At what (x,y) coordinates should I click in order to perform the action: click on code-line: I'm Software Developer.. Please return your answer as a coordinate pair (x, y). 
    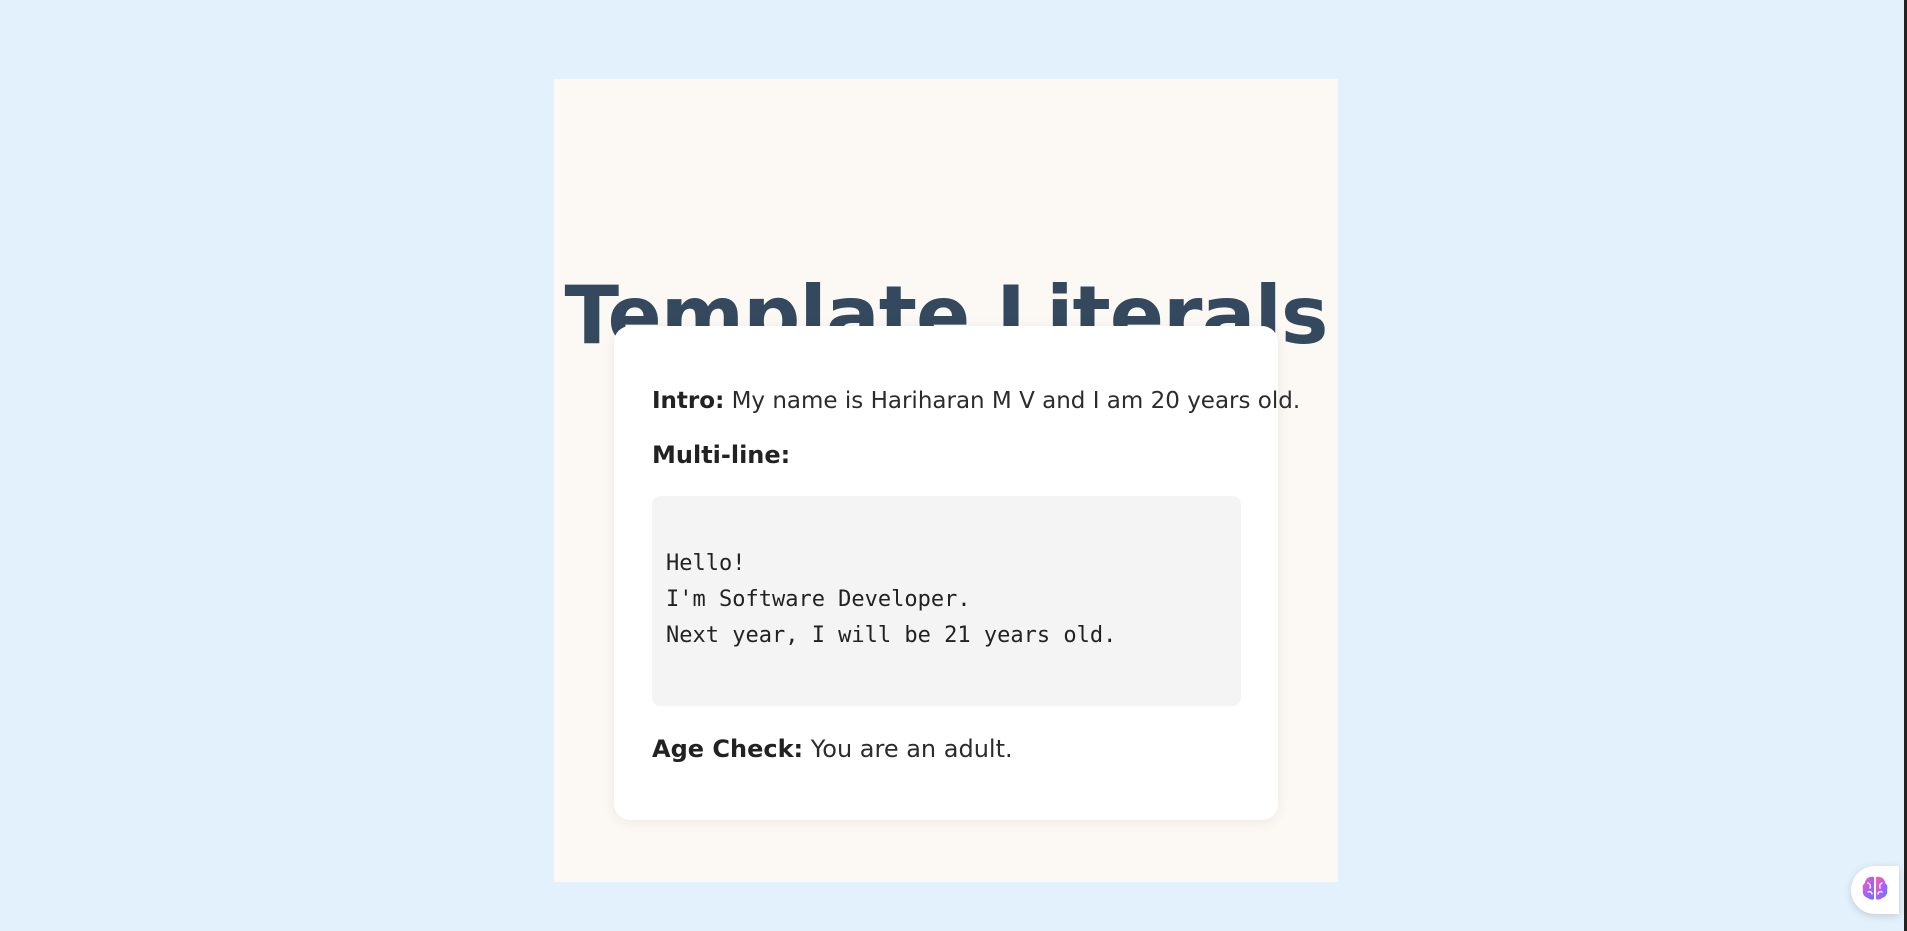
    Looking at the image, I should click on (818, 599).